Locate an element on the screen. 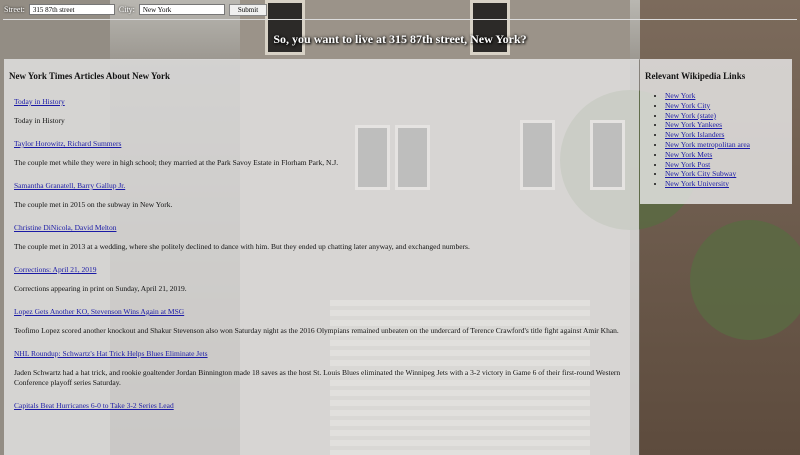 Image resolution: width=800 pixels, height=455 pixels. wiki-heading: Relevant Wikipedia Links is located at coordinates (695, 76).